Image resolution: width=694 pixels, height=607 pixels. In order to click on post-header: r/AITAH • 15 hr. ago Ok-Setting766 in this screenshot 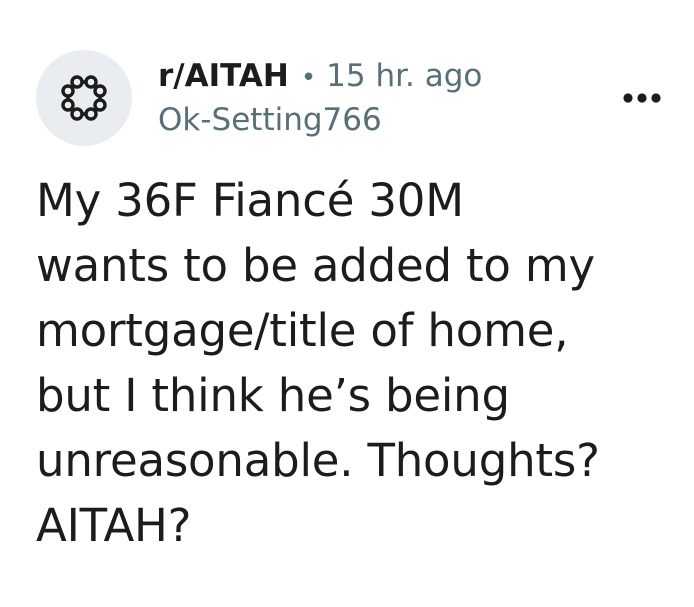, I will do `click(351, 100)`.